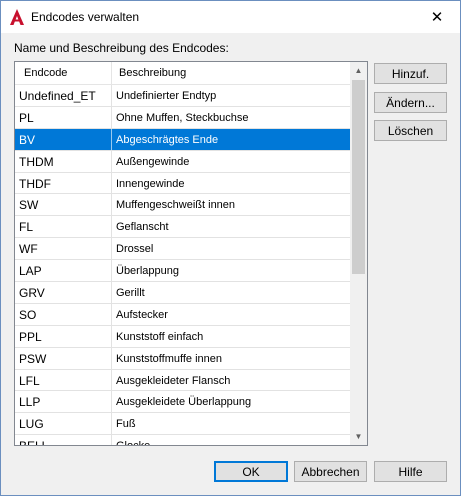  Describe the element at coordinates (251, 471) in the screenshot. I see `ok-button: OK` at that location.